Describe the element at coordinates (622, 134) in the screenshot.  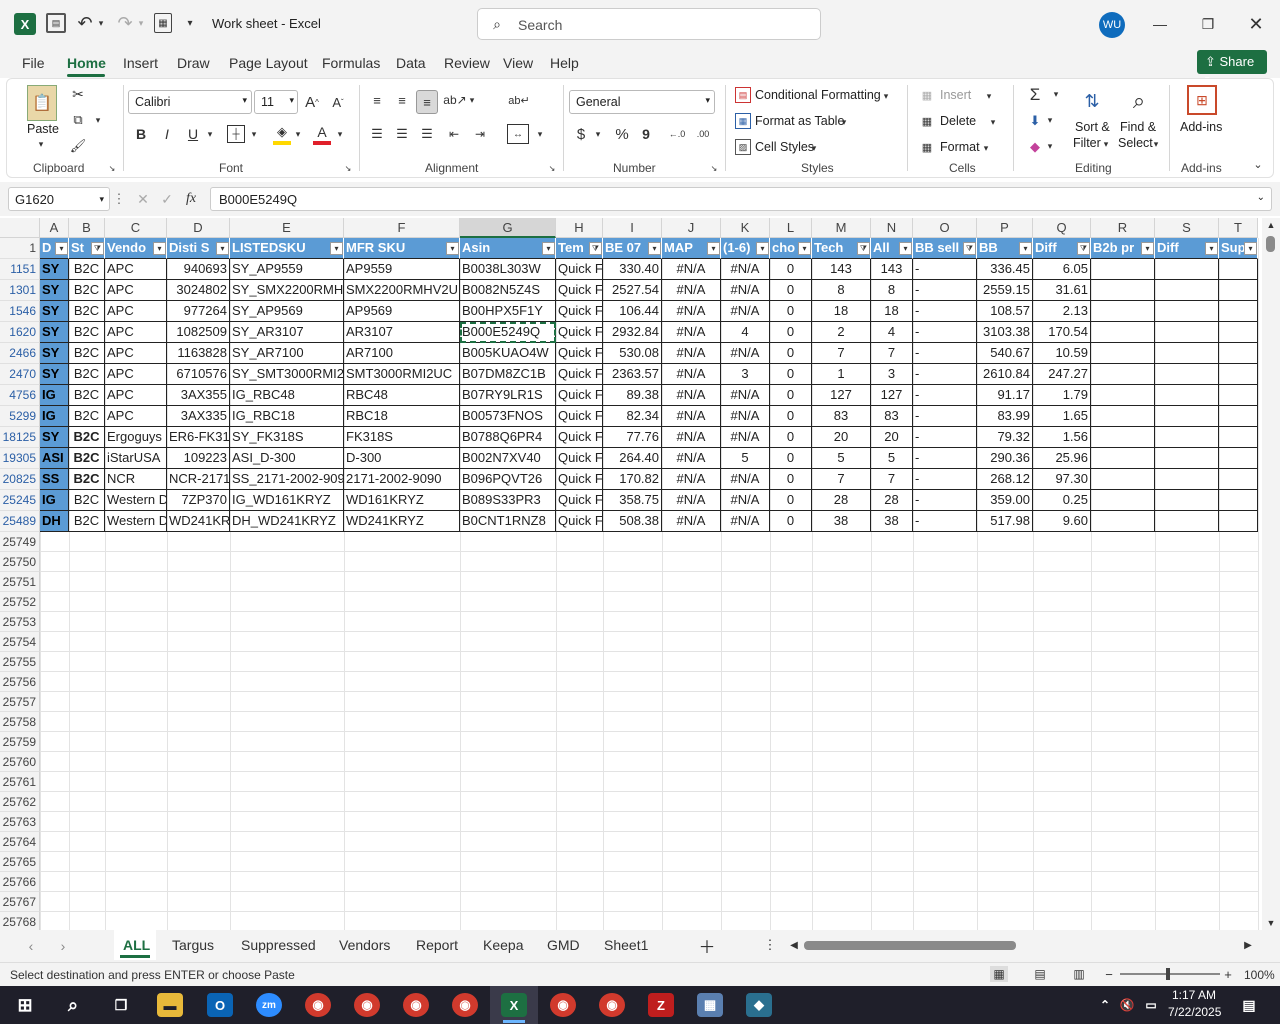
I see `percent-button: %` at that location.